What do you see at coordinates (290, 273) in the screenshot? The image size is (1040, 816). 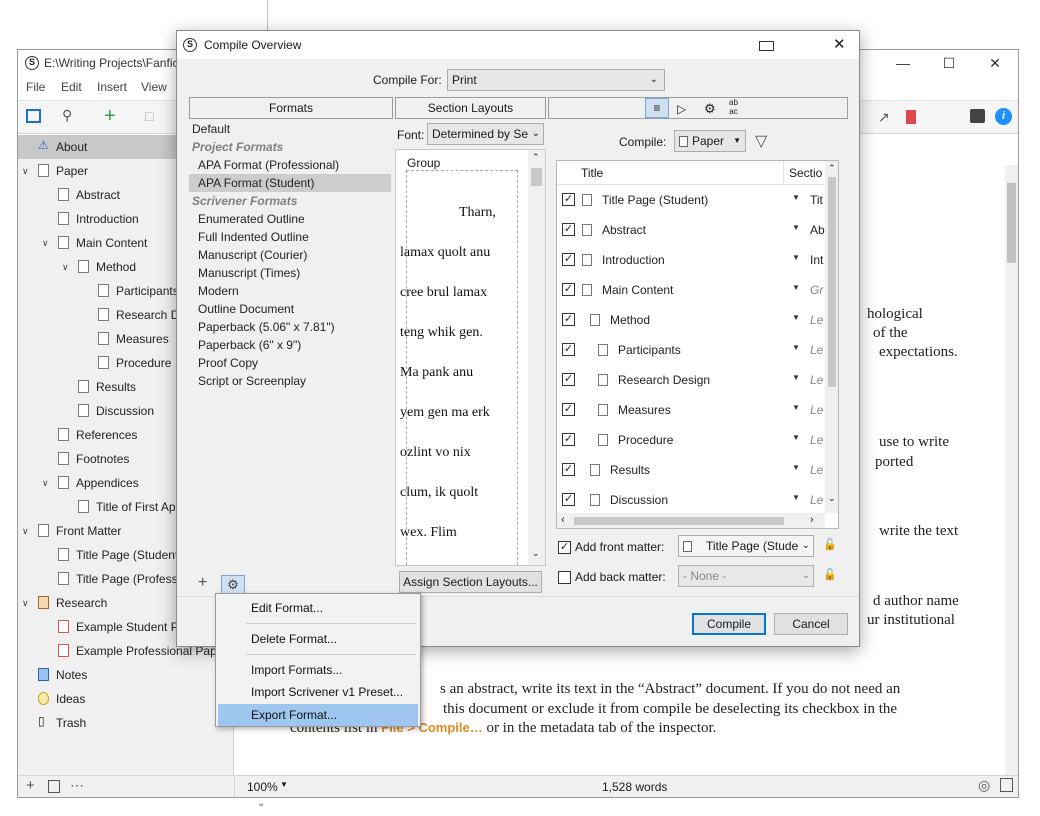 I see `format-item: Manuscript (Times)` at bounding box center [290, 273].